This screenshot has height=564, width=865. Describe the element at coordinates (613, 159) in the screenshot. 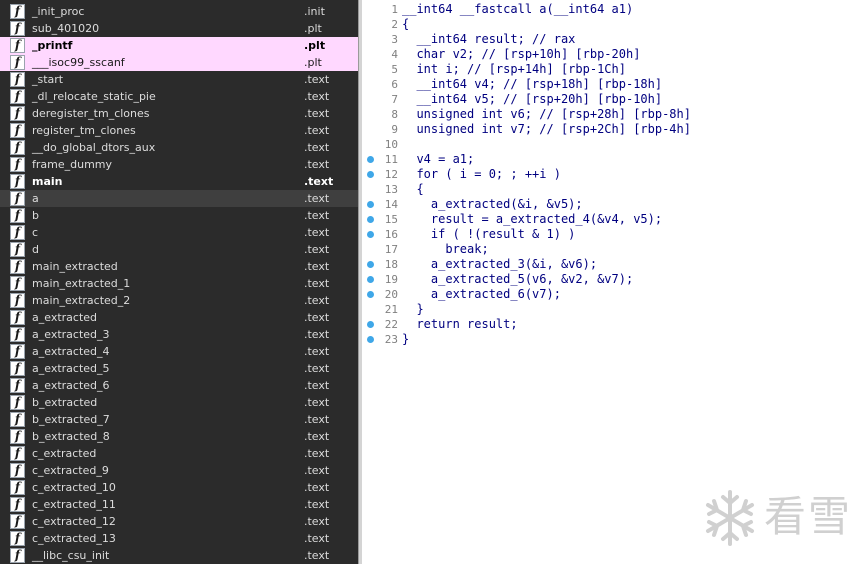

I see `code-line: 11 v4 = a1;` at that location.